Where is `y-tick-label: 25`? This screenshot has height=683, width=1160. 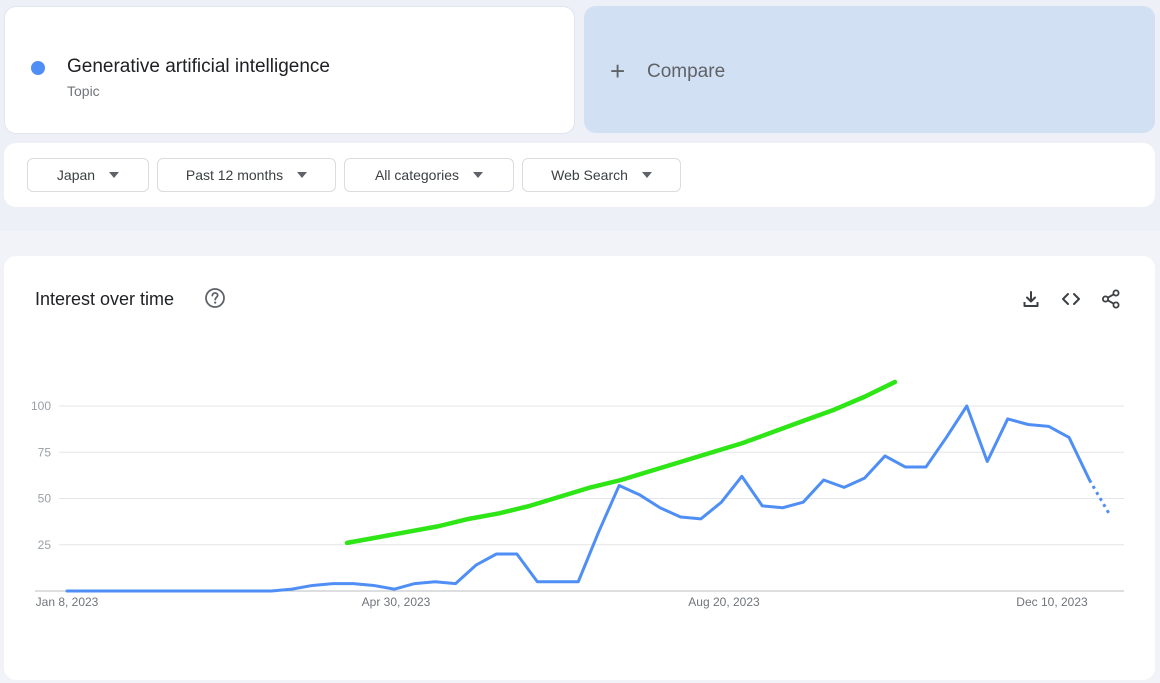
y-tick-label: 25 is located at coordinates (45, 545).